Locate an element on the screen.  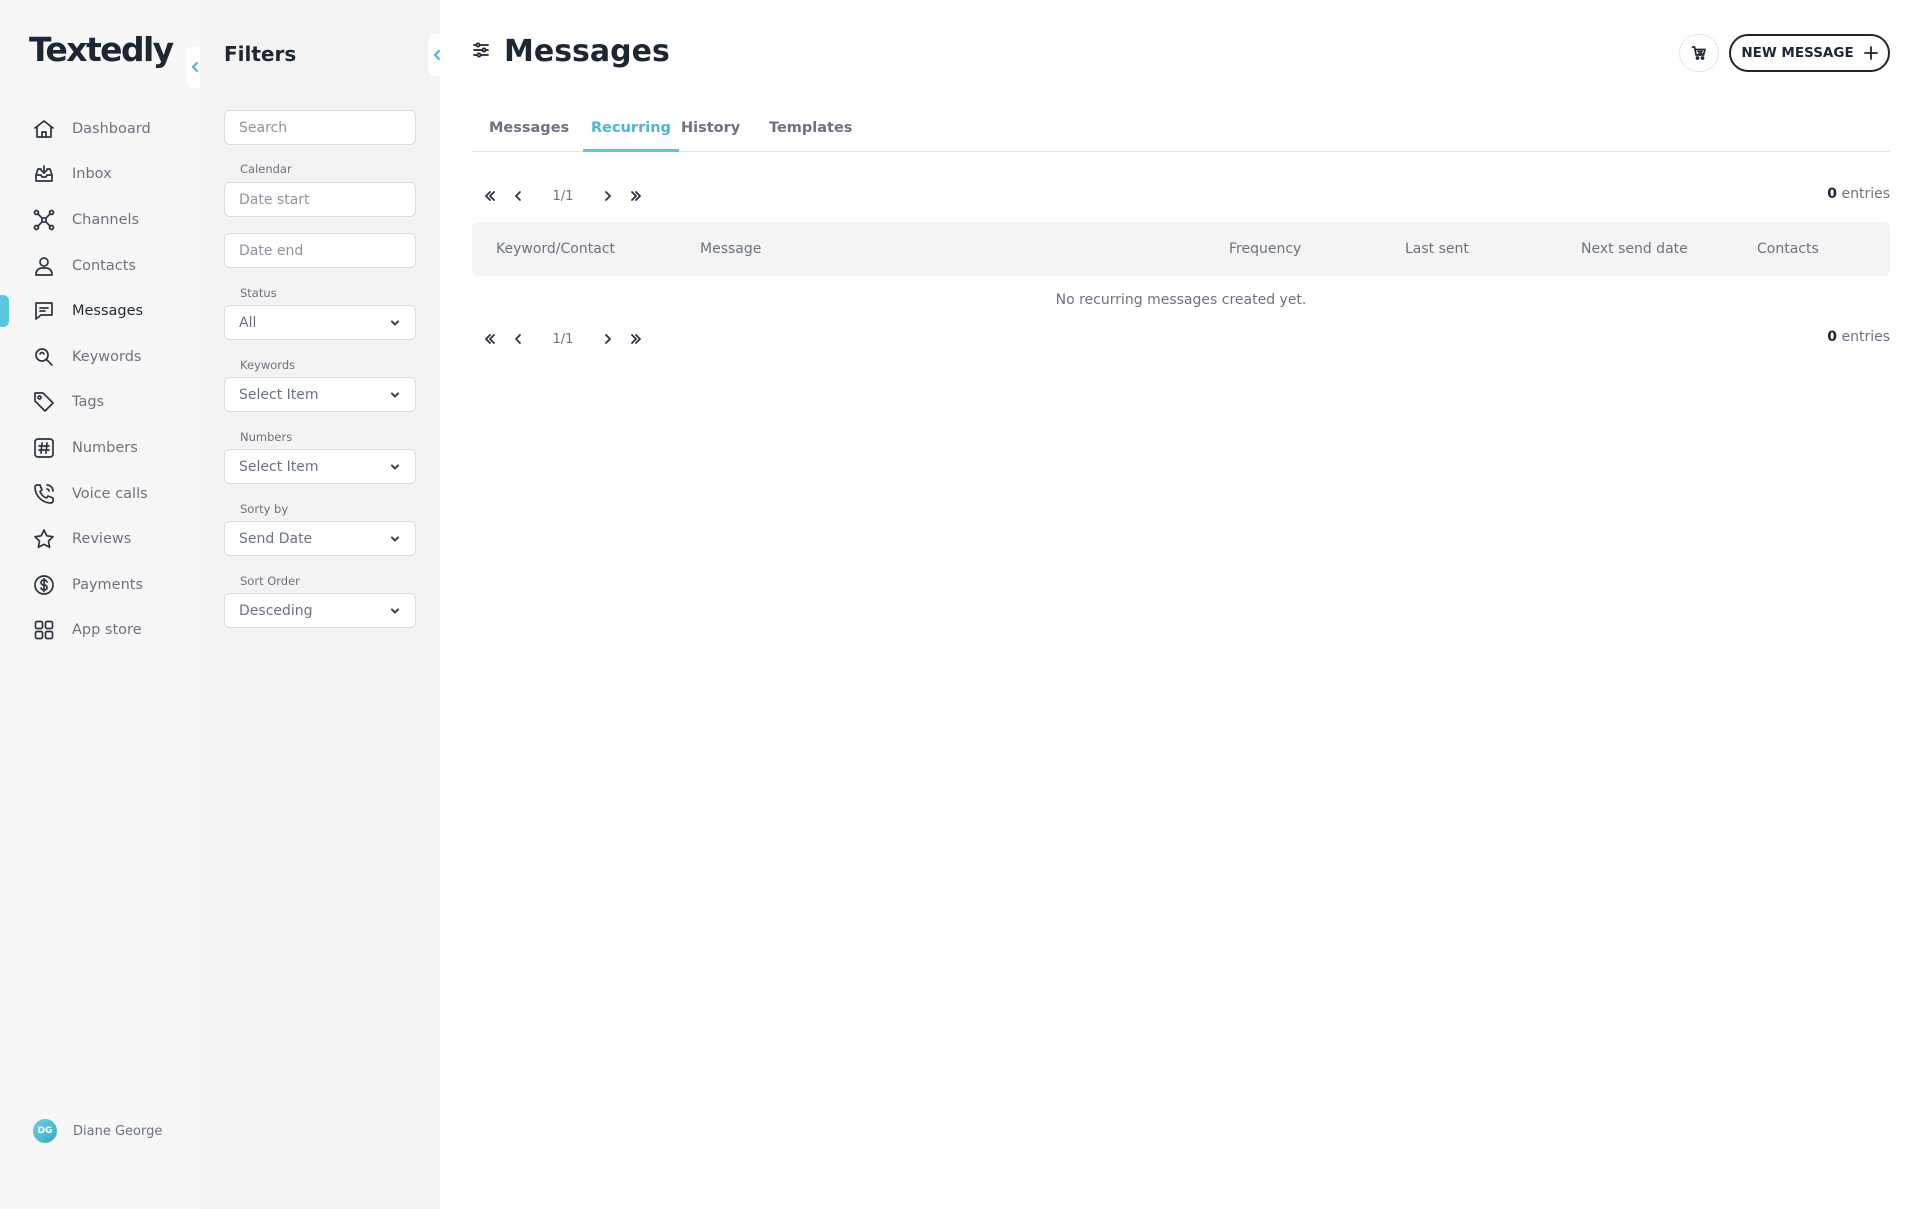
sidebar-item-label: Dashboard is located at coordinates (111, 128).